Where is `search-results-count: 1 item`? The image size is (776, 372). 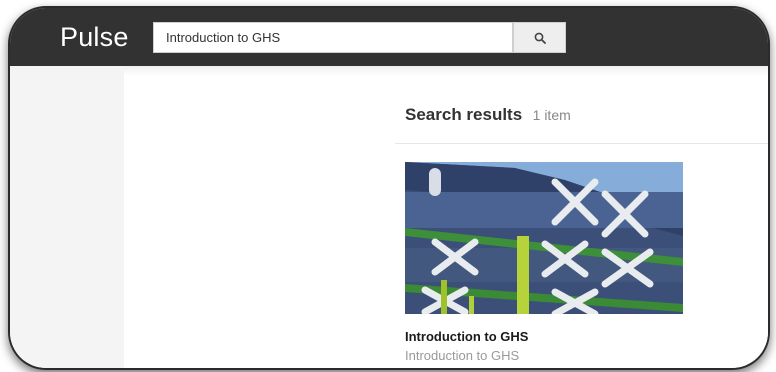
search-results-count: 1 item is located at coordinates (551, 115).